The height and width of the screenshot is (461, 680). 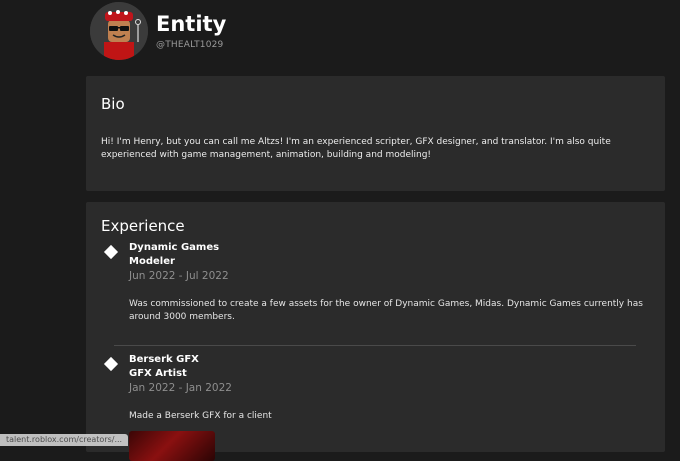 I want to click on bio-title: Bio, so click(x=113, y=104).